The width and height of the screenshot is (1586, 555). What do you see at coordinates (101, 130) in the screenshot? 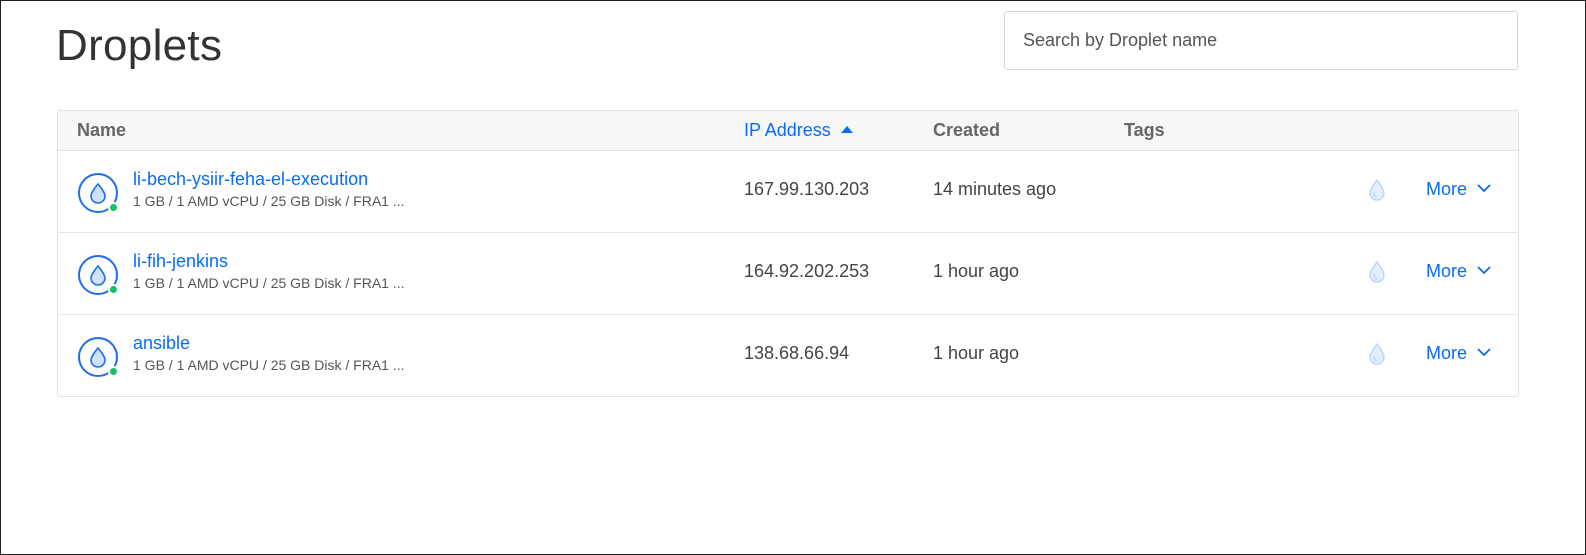
I see `column-header-name: Name` at bounding box center [101, 130].